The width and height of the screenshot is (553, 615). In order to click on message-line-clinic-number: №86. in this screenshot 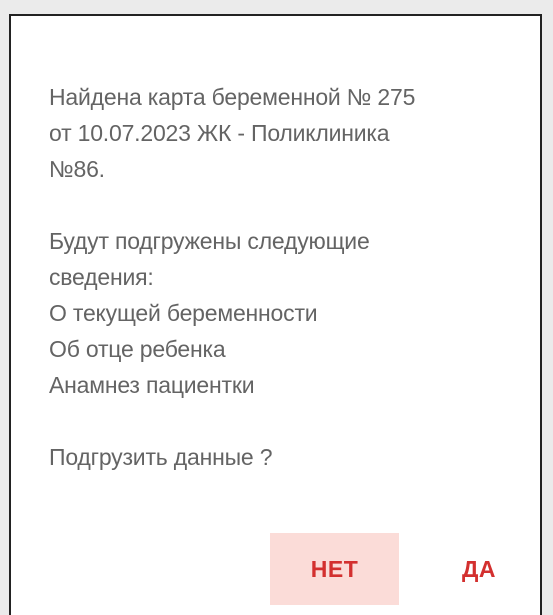, I will do `click(77, 169)`.